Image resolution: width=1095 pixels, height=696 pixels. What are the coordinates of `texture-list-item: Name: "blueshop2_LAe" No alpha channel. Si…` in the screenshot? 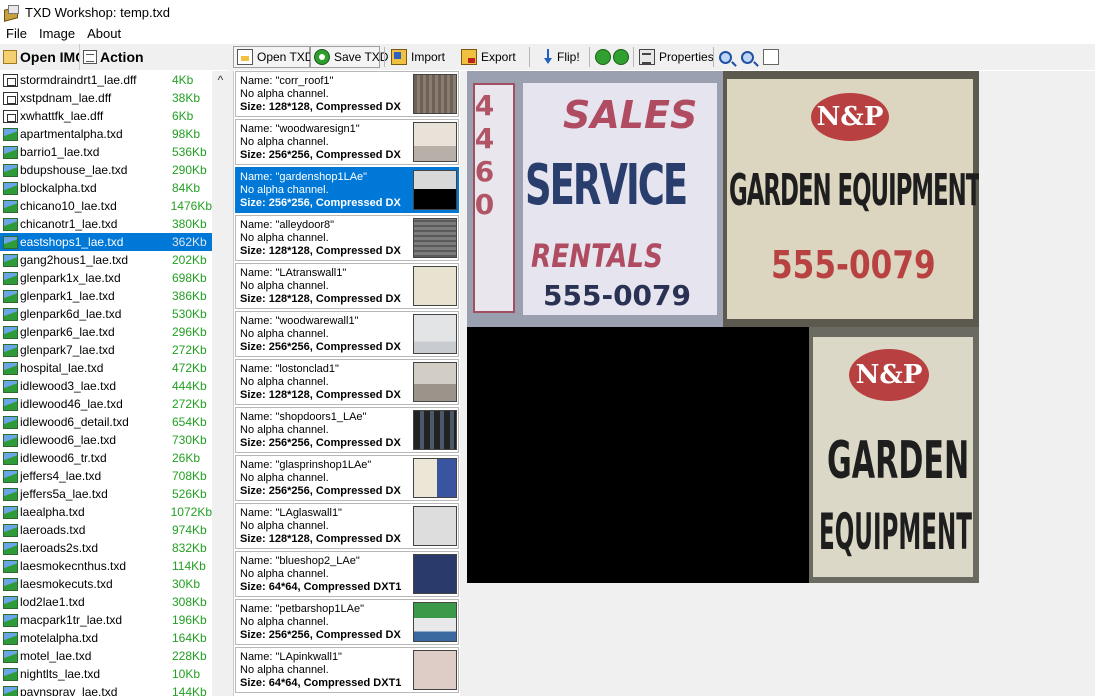 It's located at (347, 574).